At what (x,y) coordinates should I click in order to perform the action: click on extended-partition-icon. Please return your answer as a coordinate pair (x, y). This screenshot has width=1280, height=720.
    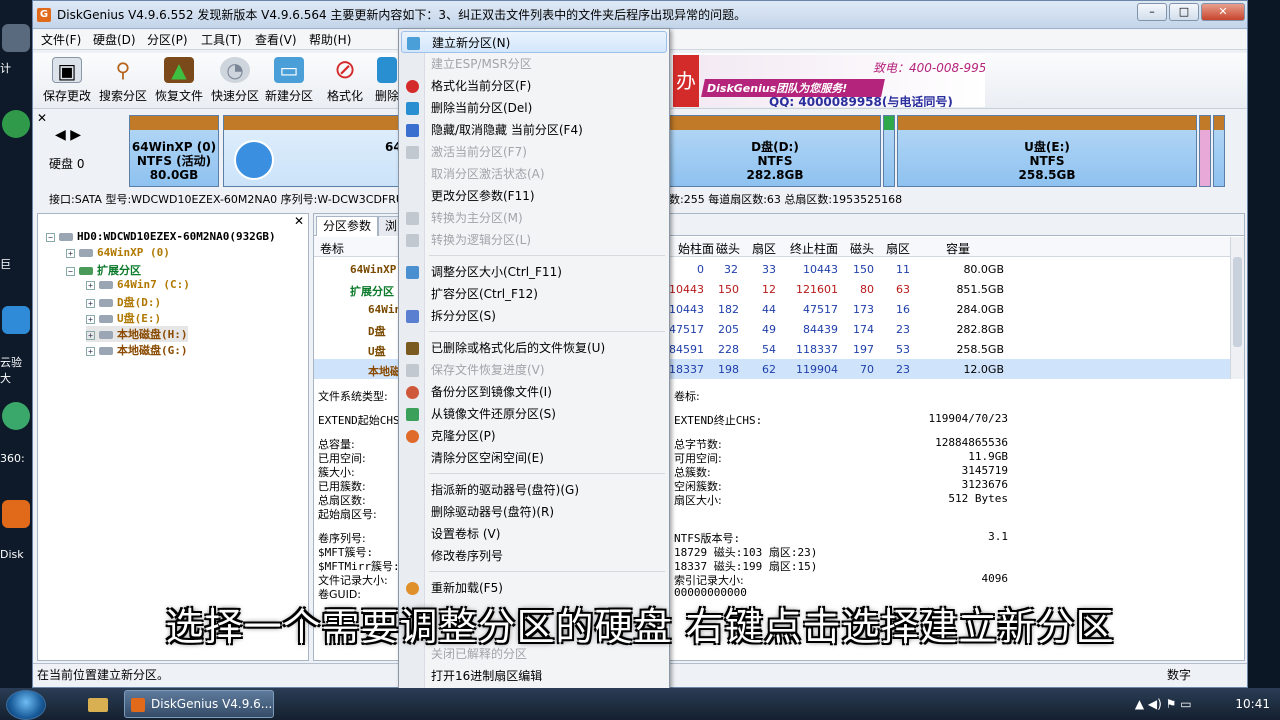
    Looking at the image, I should click on (86, 271).